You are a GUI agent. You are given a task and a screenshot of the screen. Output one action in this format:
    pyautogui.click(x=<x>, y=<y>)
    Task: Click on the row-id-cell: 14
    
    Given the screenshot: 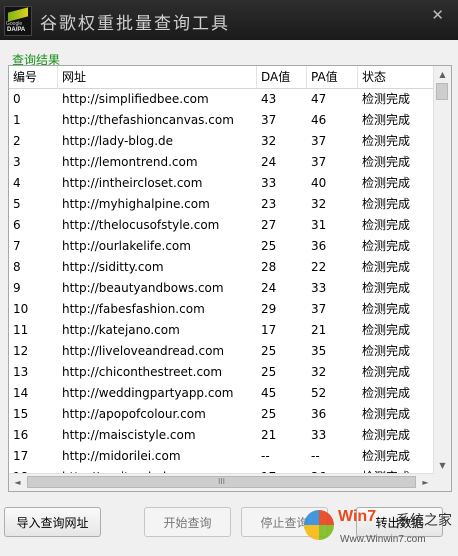 What is the action you would take?
    pyautogui.click(x=21, y=393)
    